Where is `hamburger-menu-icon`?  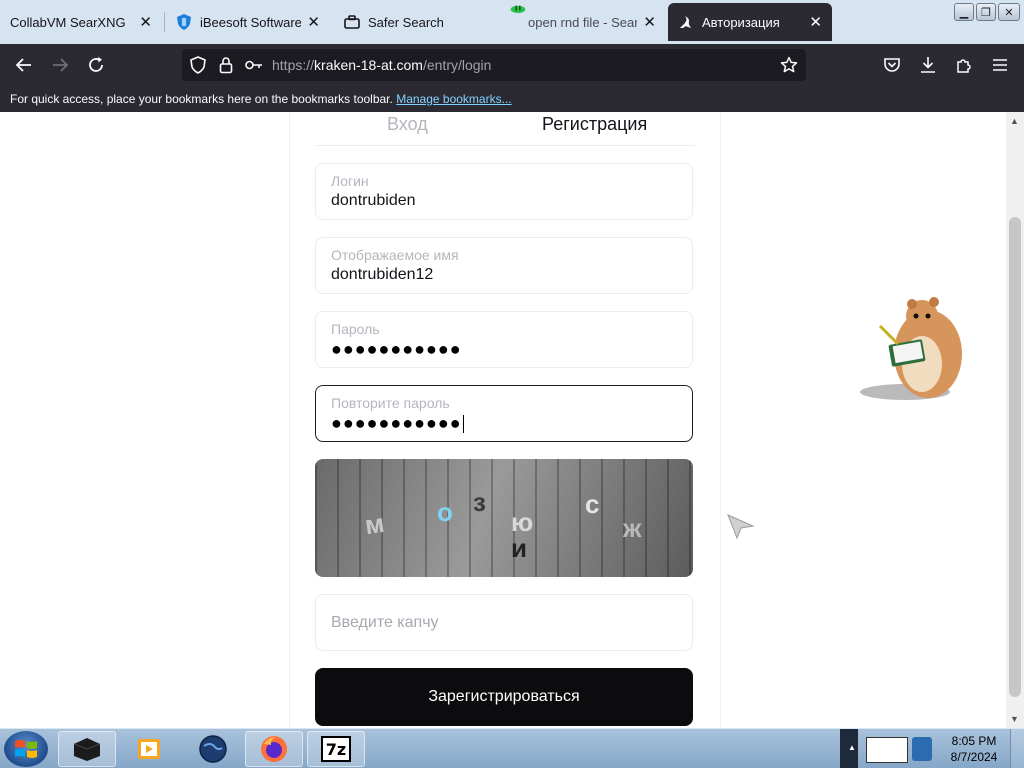
hamburger-menu-icon is located at coordinates (1000, 65).